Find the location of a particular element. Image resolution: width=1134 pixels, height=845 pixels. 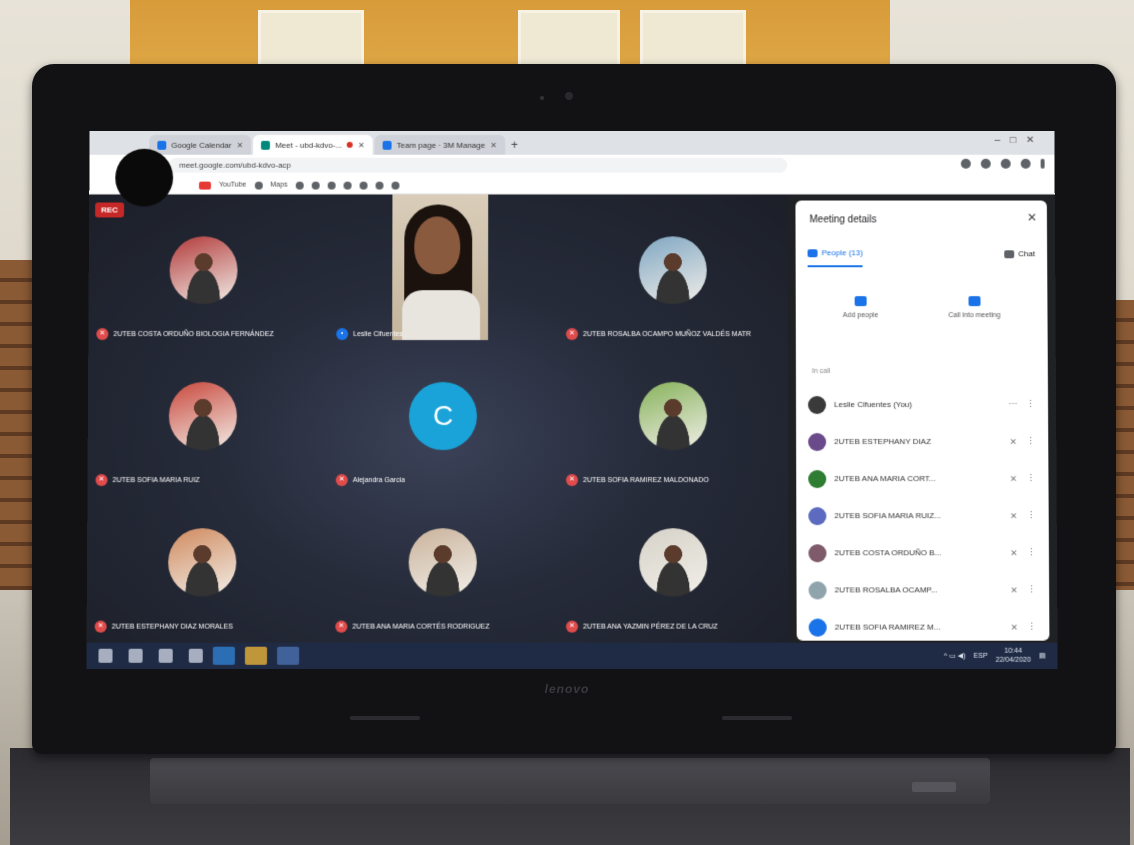

search-icon is located at coordinates (135, 655).